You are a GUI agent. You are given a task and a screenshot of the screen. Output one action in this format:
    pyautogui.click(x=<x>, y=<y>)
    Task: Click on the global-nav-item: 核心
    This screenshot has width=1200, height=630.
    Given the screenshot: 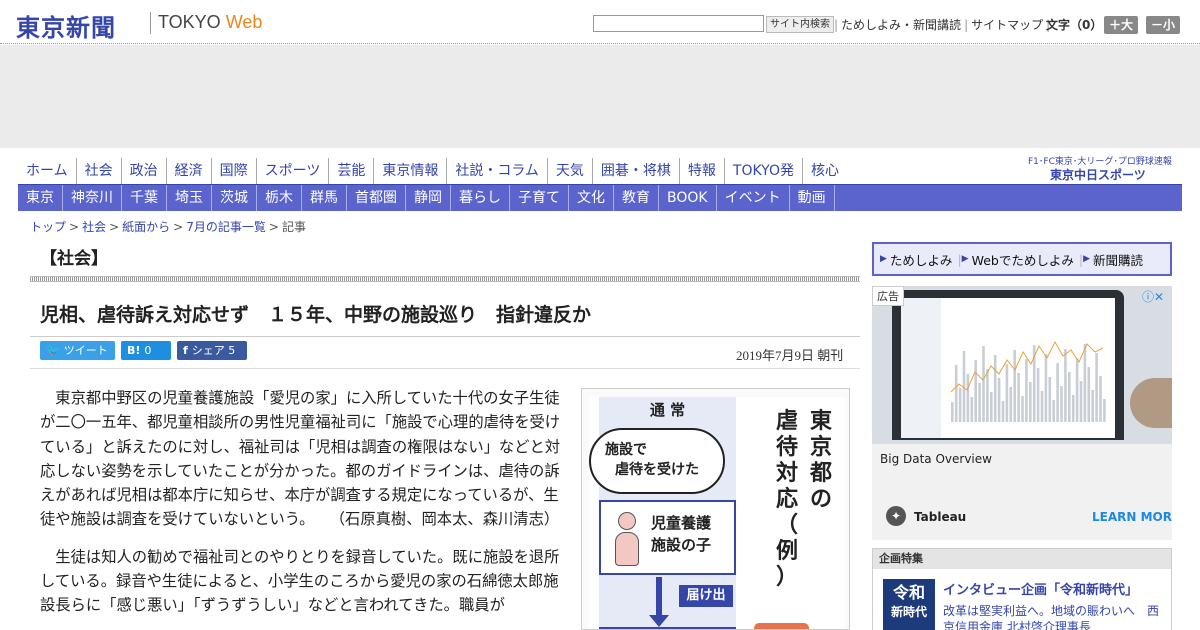 What is the action you would take?
    pyautogui.click(x=824, y=171)
    